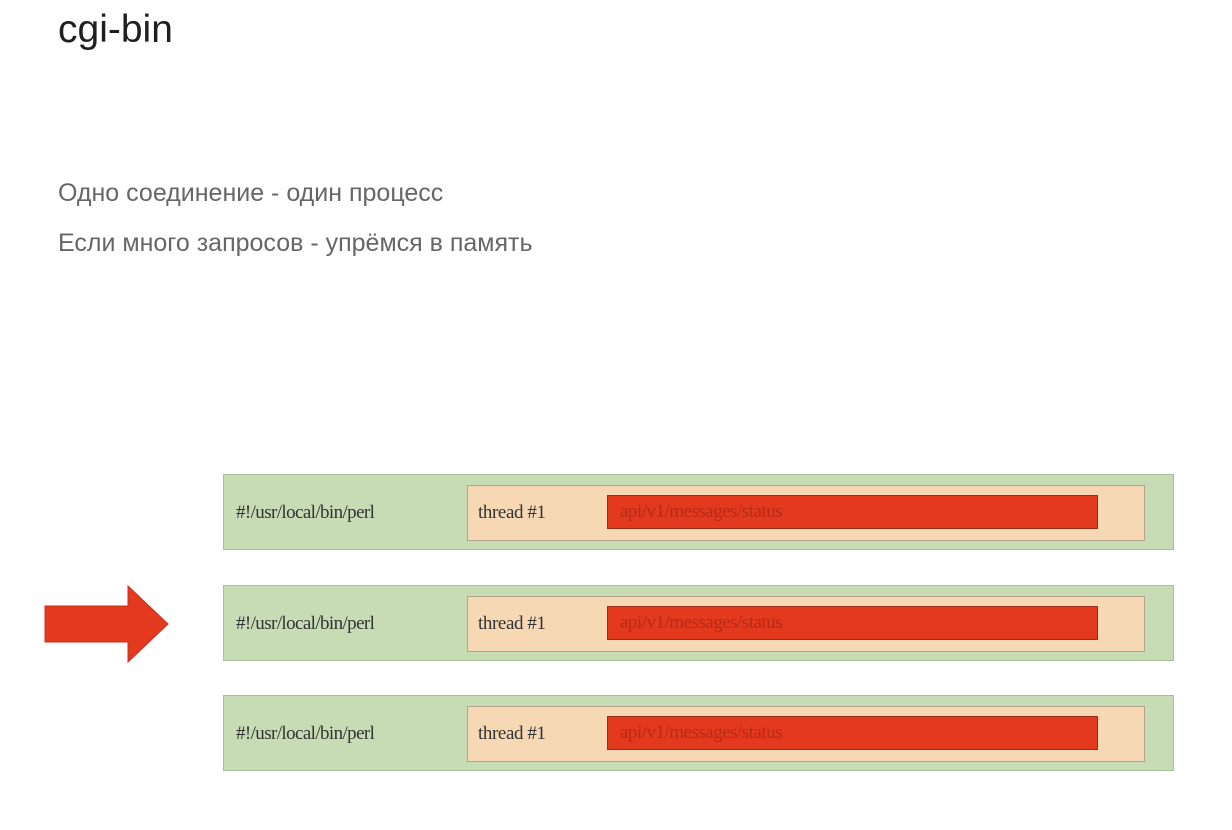 The width and height of the screenshot is (1232, 830). What do you see at coordinates (106, 624) in the screenshot?
I see `right-arrow-icon` at bounding box center [106, 624].